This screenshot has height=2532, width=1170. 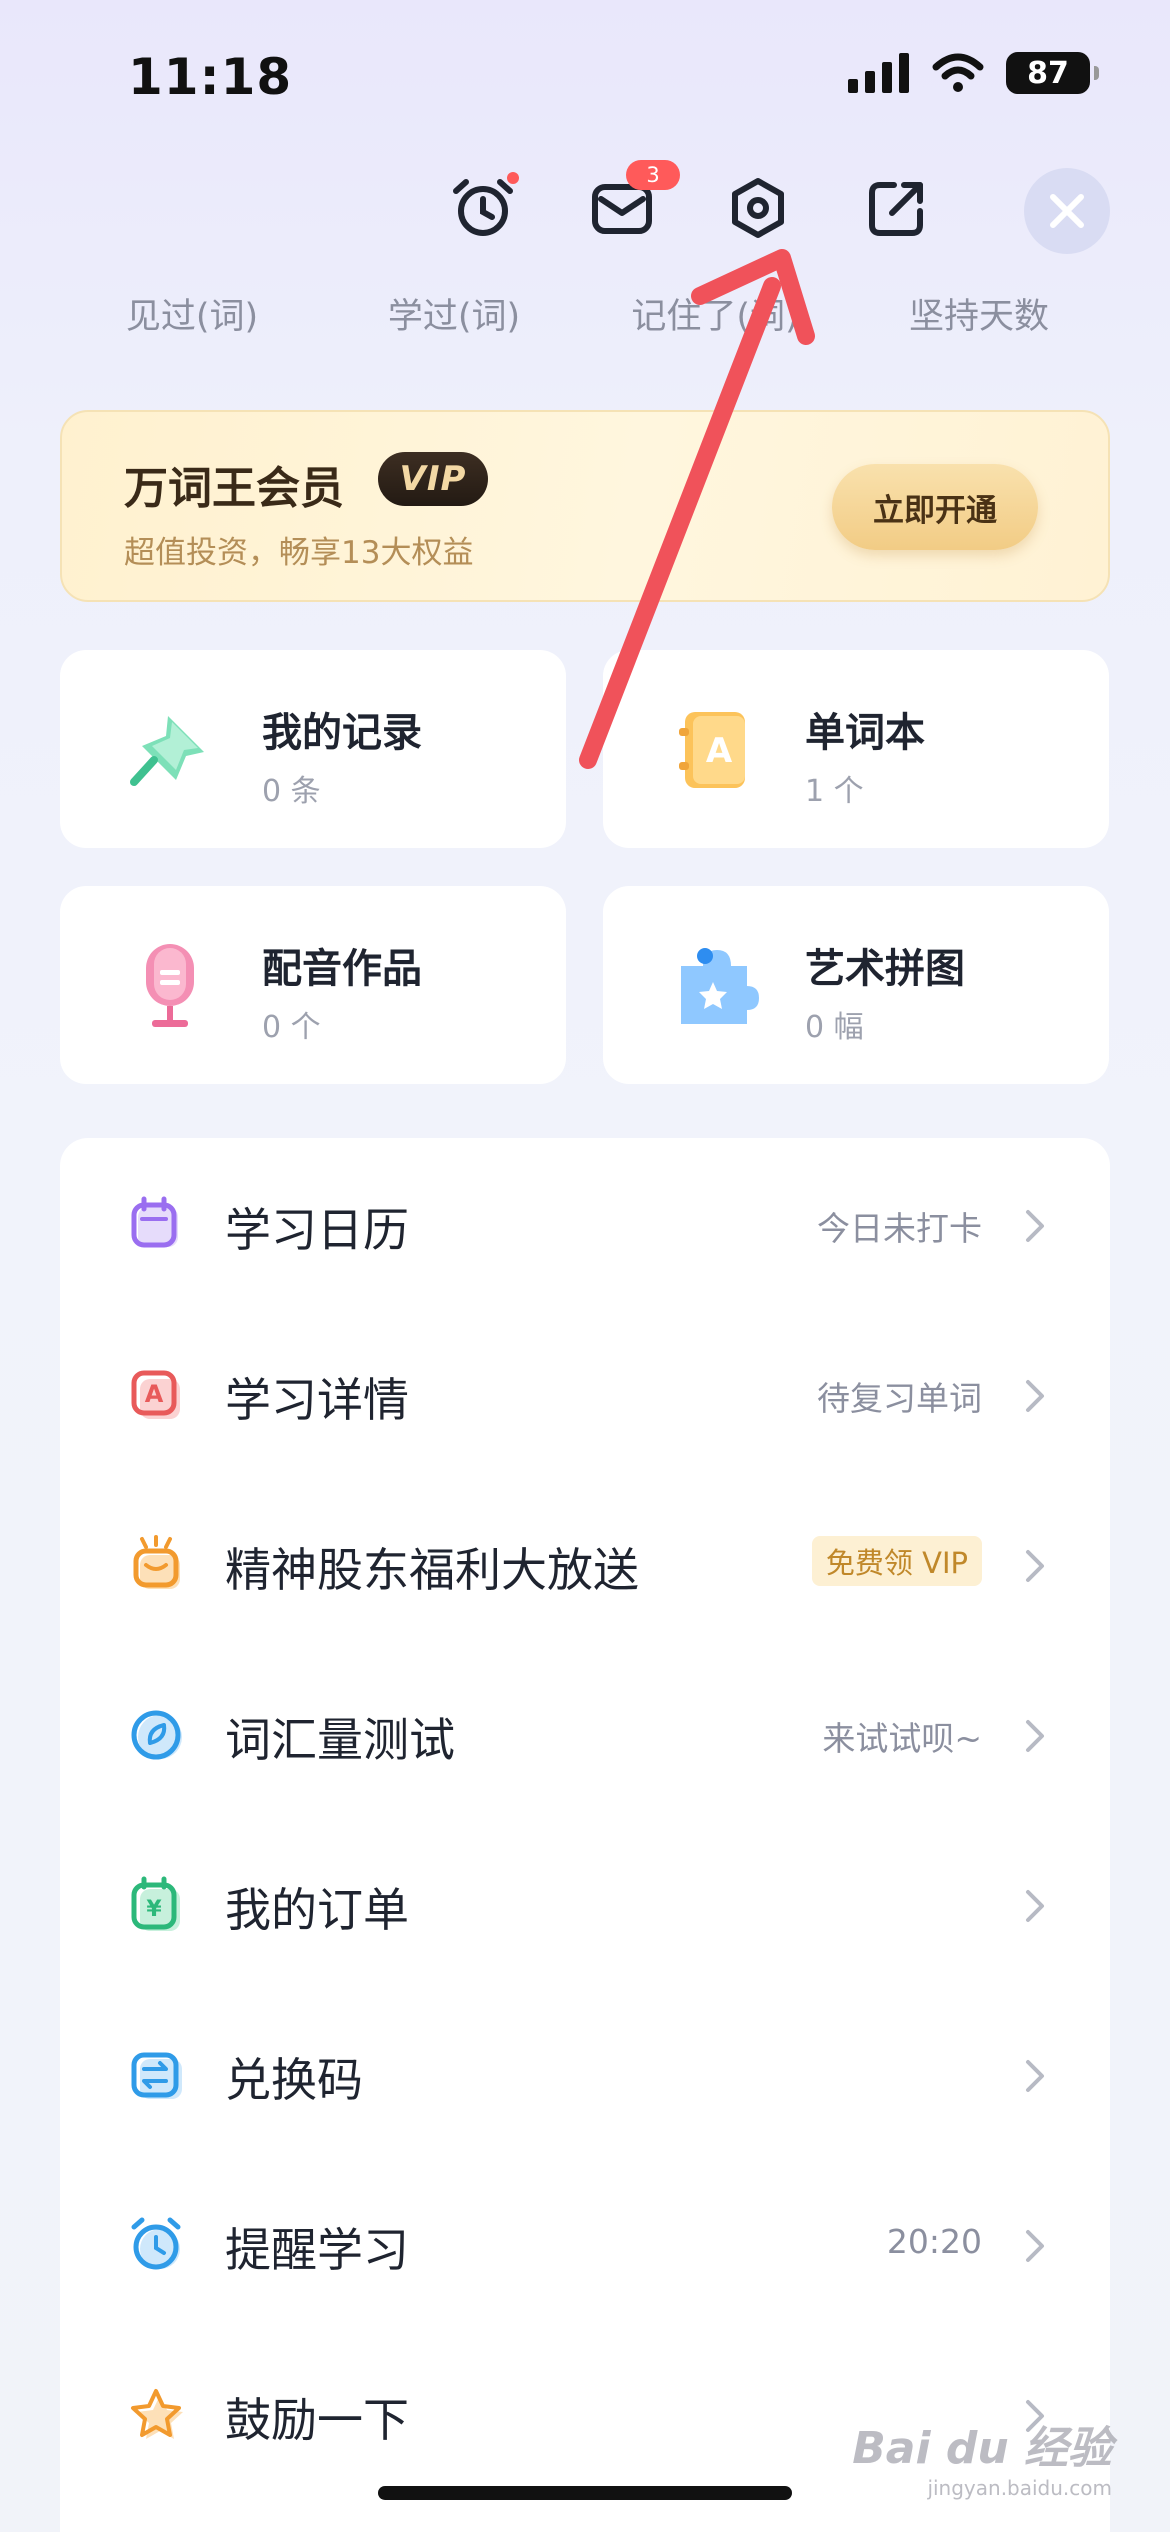 What do you see at coordinates (896, 1561) in the screenshot?
I see `free-vip-chip: 免费领 VIP` at bounding box center [896, 1561].